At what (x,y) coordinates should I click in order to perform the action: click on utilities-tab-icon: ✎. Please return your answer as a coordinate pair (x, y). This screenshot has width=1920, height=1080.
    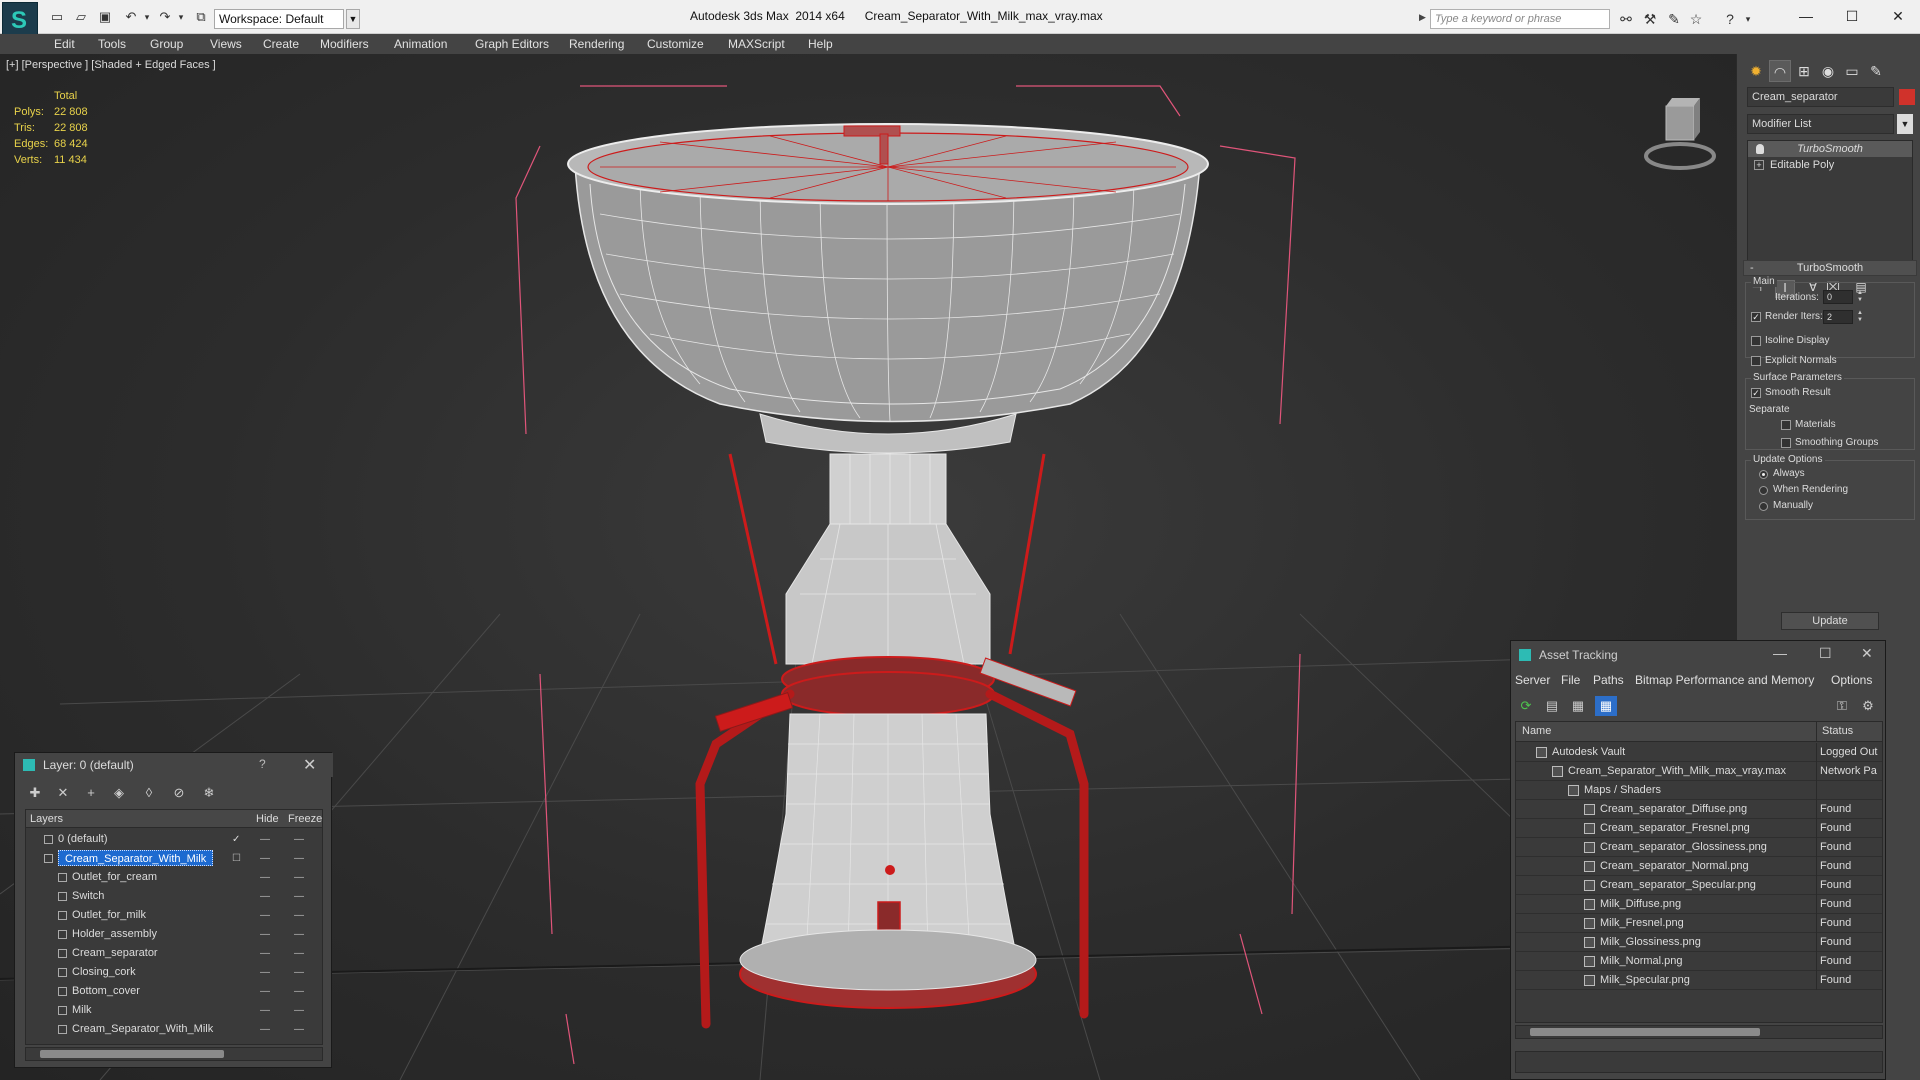
    Looking at the image, I should click on (1876, 71).